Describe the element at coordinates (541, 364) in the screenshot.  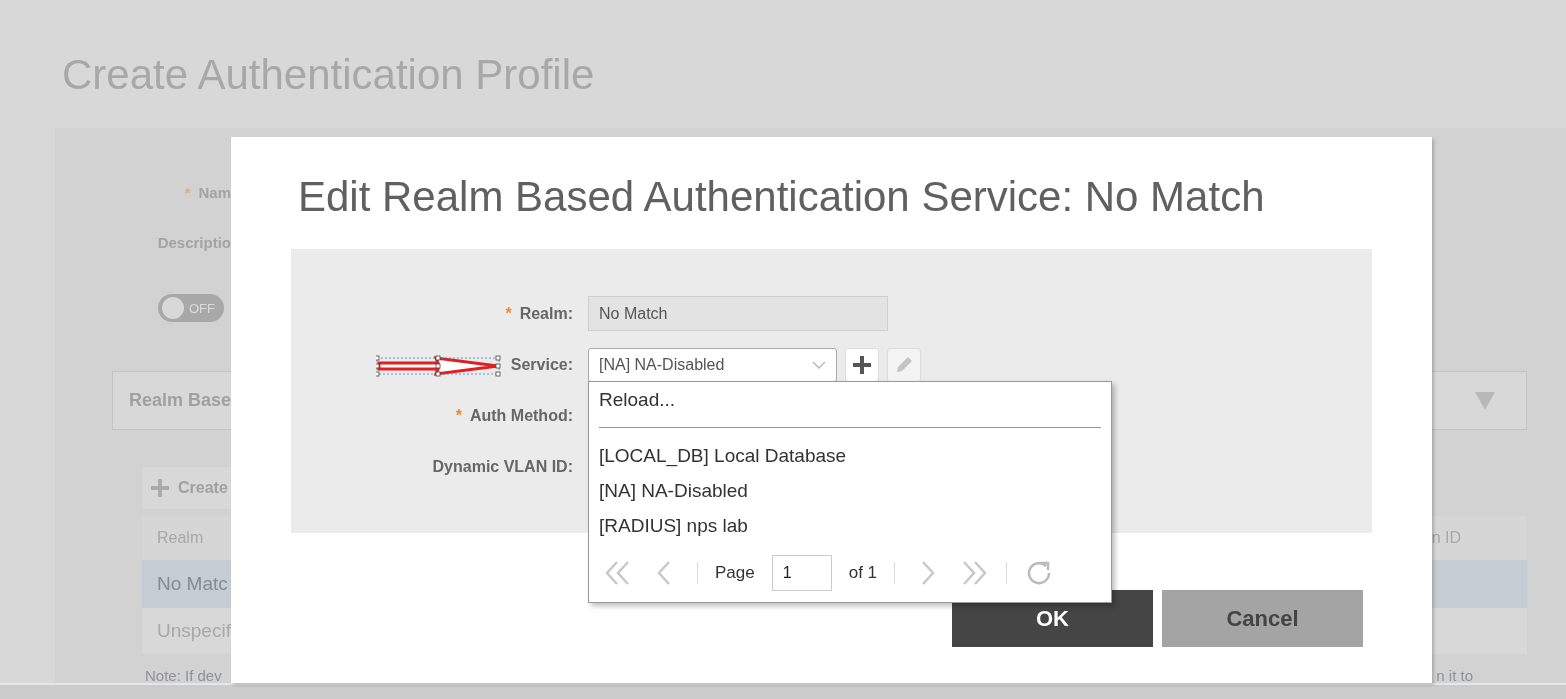
I see `field-label: Service:` at that location.